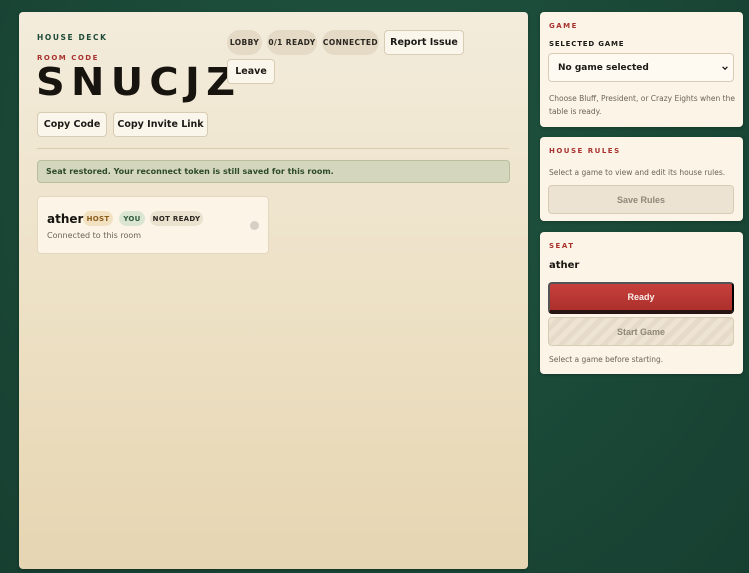 The height and width of the screenshot is (573, 749). Describe the element at coordinates (139, 82) in the screenshot. I see `room-code: SNUCJZ` at that location.